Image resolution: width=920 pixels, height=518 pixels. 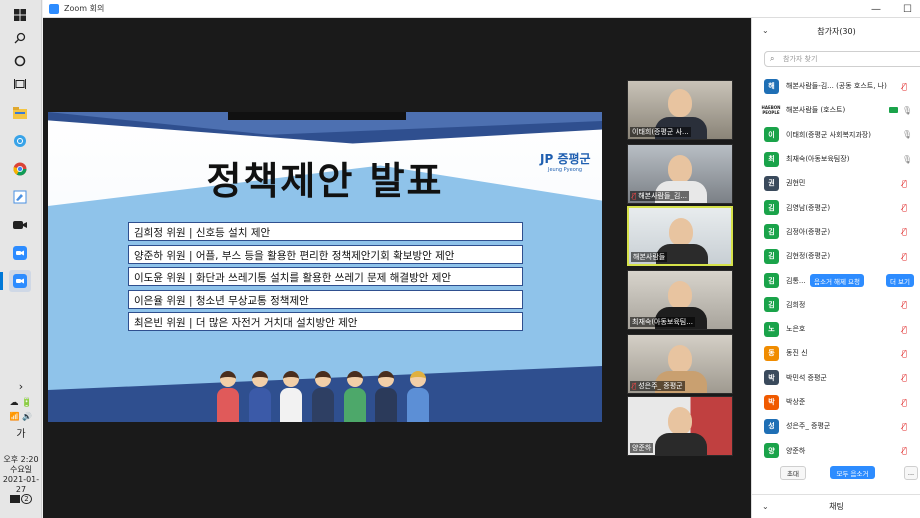 I want to click on participant-row: 김 김통... 음소거 해제 요청 더 보기, so click(x=836, y=280).